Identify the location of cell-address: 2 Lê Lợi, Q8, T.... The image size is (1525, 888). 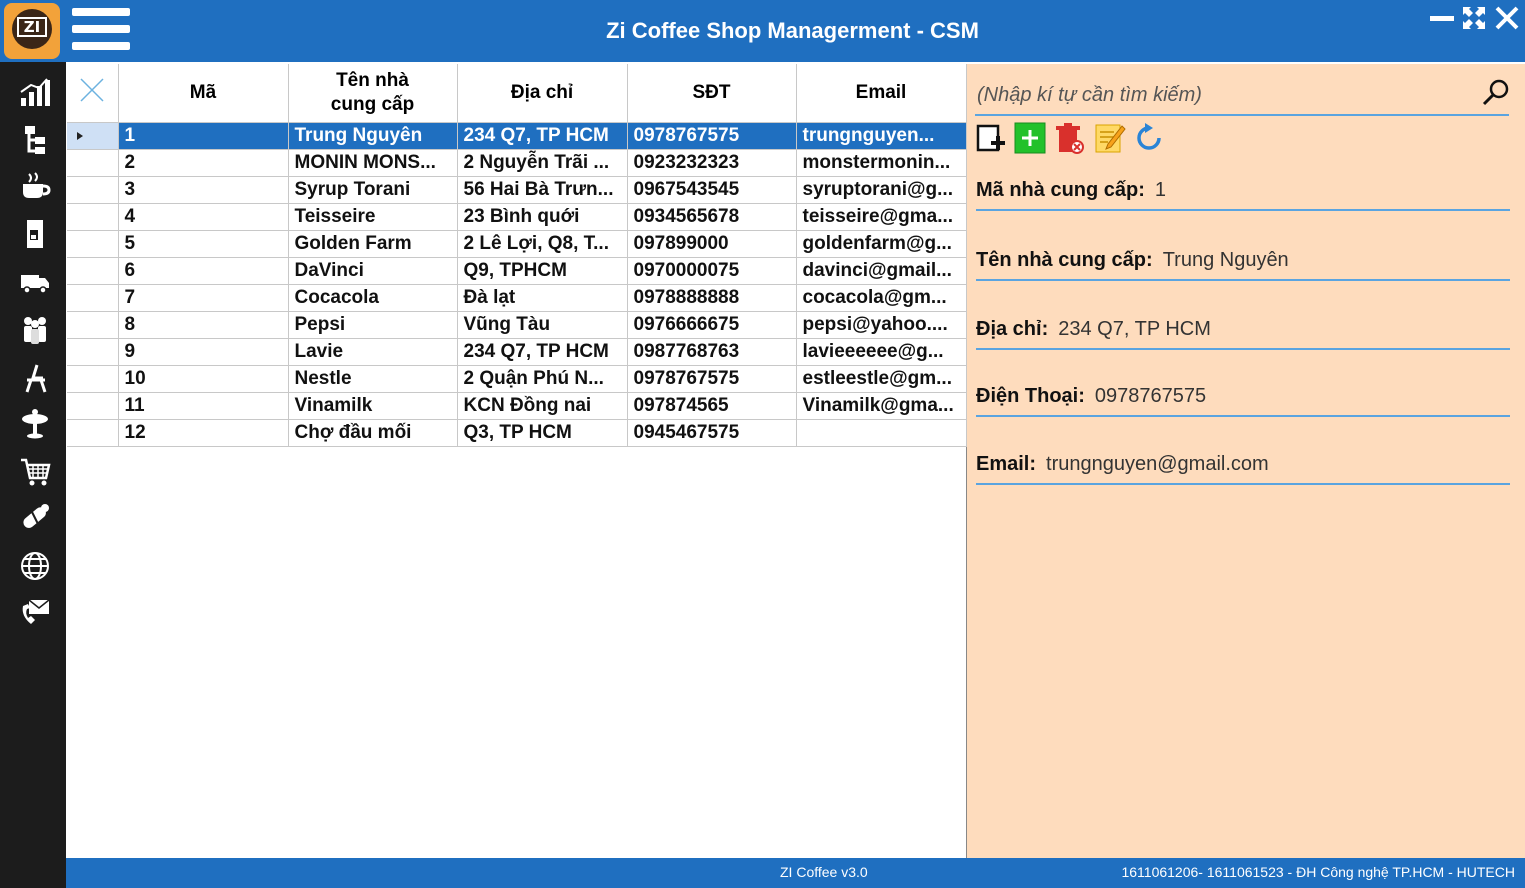
(542, 244).